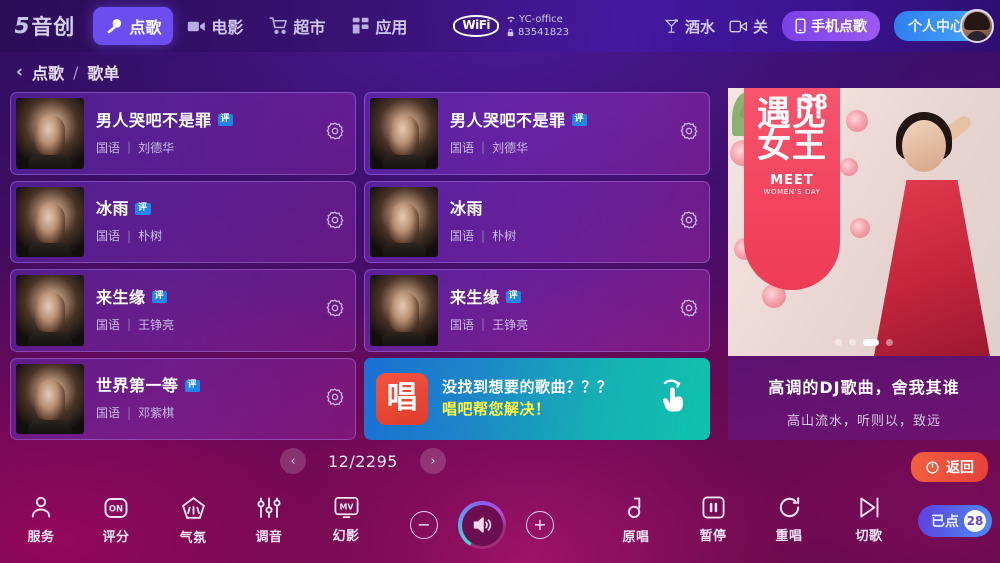 This screenshot has height=563, width=1000. I want to click on svg-text: ON, so click(116, 509).